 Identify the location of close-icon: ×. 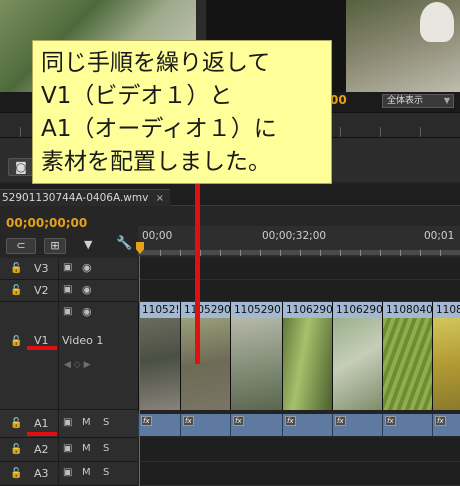
(160, 198).